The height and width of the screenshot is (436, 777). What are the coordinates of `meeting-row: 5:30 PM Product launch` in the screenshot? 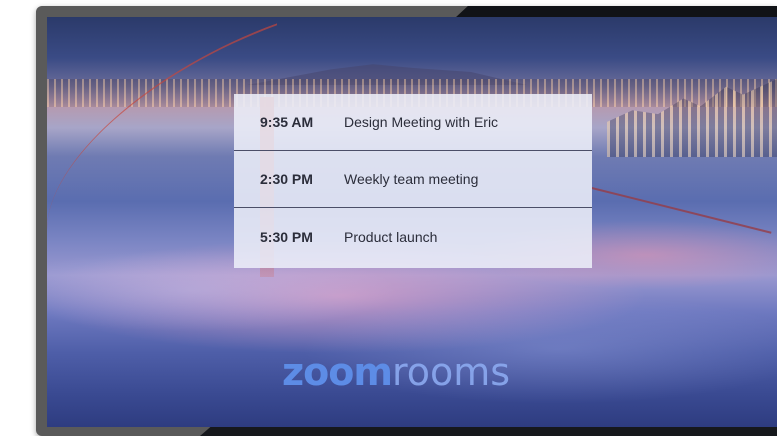 It's located at (413, 236).